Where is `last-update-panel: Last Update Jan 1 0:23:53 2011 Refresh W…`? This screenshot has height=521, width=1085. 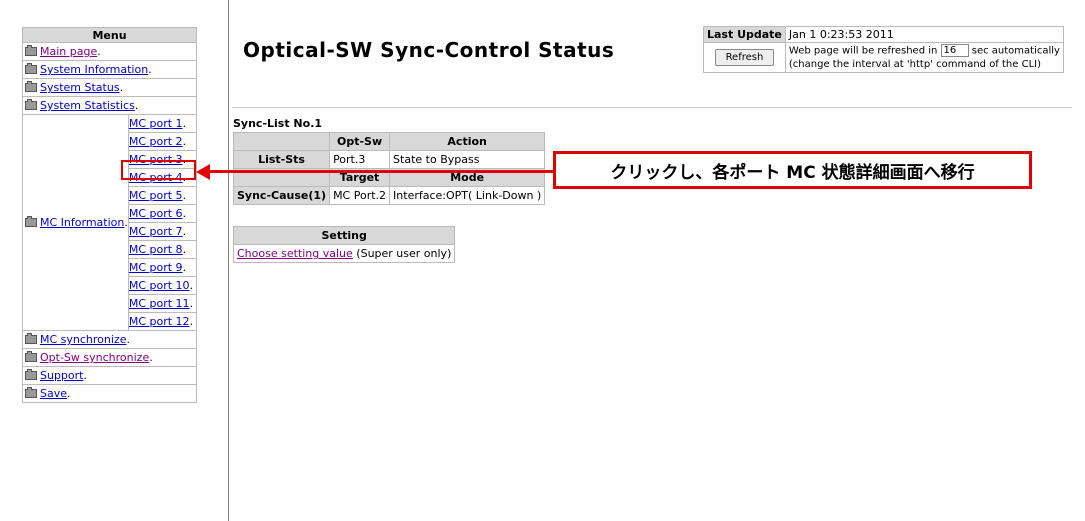
last-update-panel: Last Update Jan 1 0:23:53 2011 Refresh W… is located at coordinates (883, 49).